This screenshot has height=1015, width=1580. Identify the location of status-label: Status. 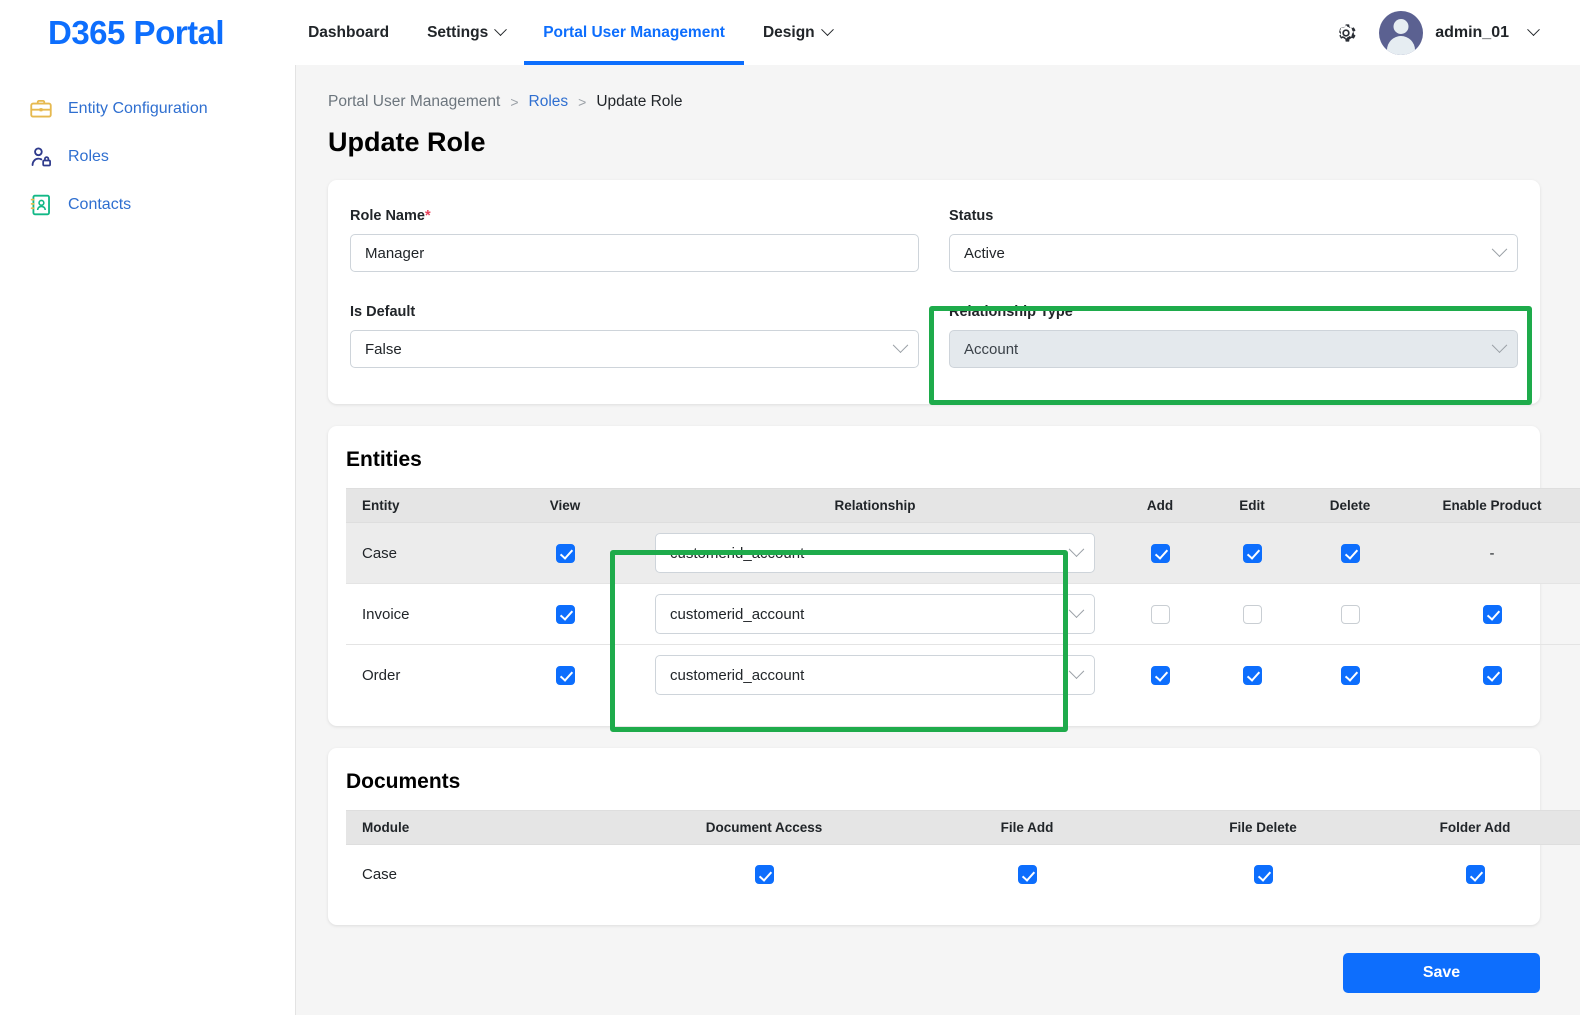
(971, 216).